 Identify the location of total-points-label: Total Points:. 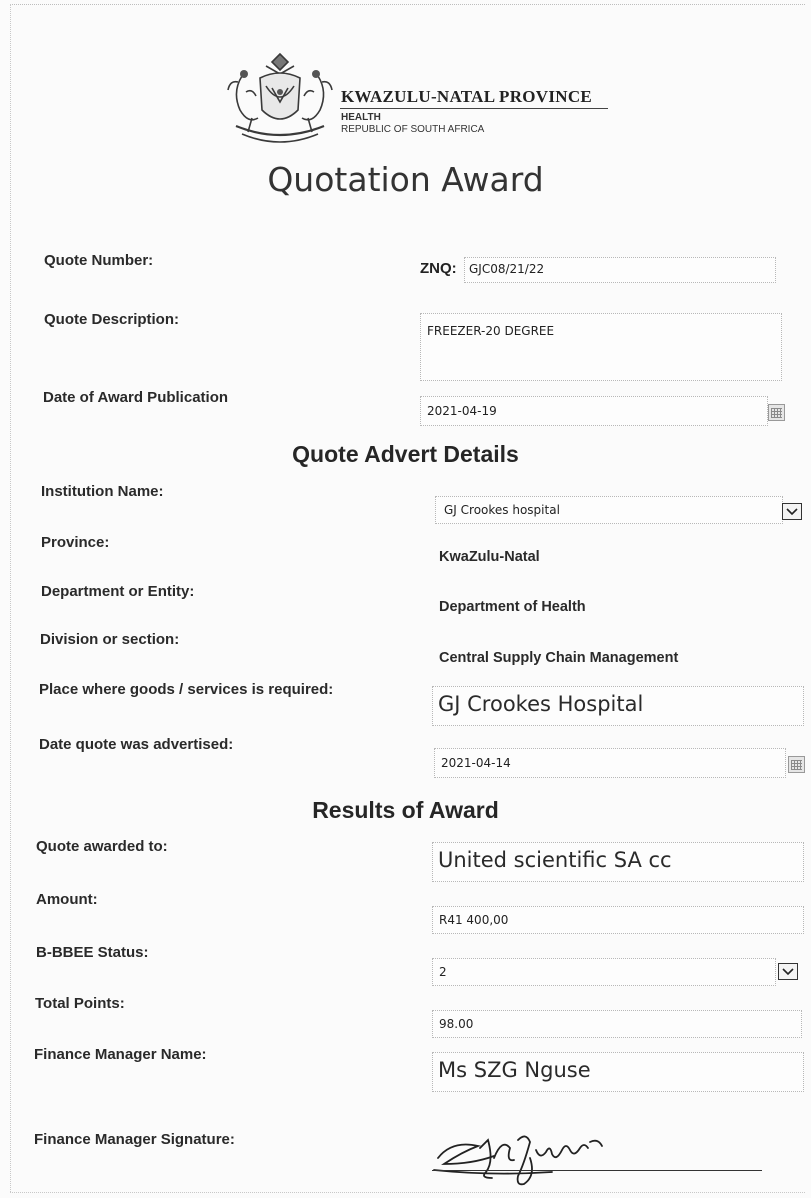
(80, 1003).